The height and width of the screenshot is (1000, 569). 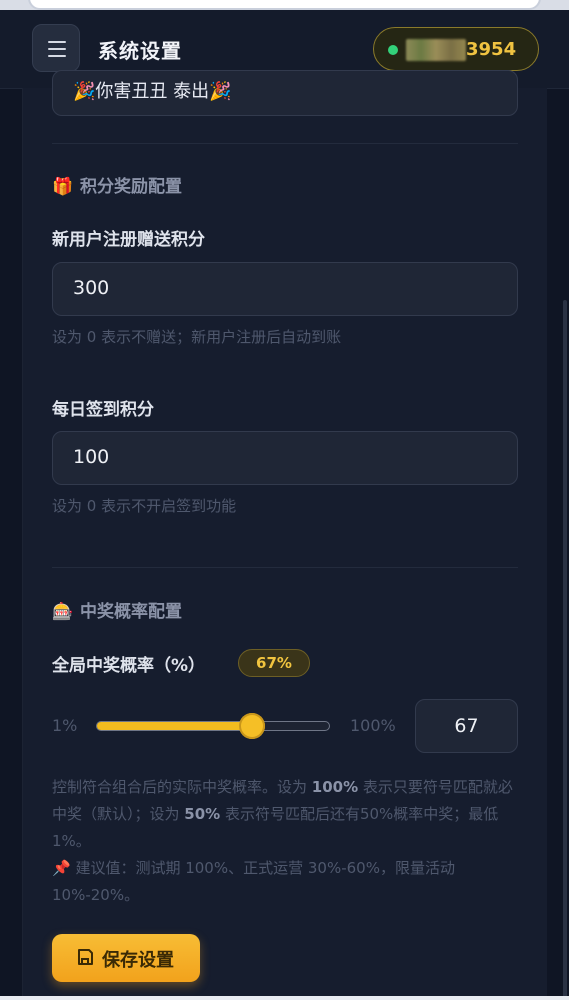 I want to click on rate-slider-thumb, so click(x=252, y=726).